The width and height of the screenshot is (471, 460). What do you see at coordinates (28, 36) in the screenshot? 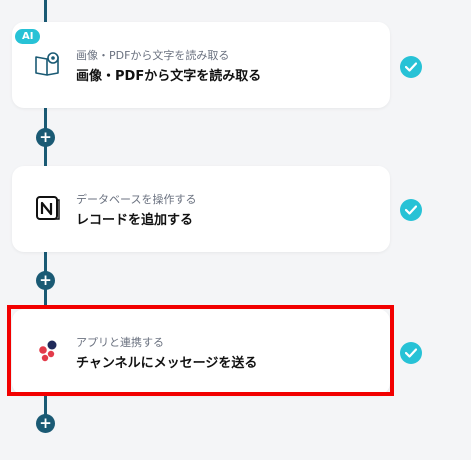
I see `ai-badge: AI` at bounding box center [28, 36].